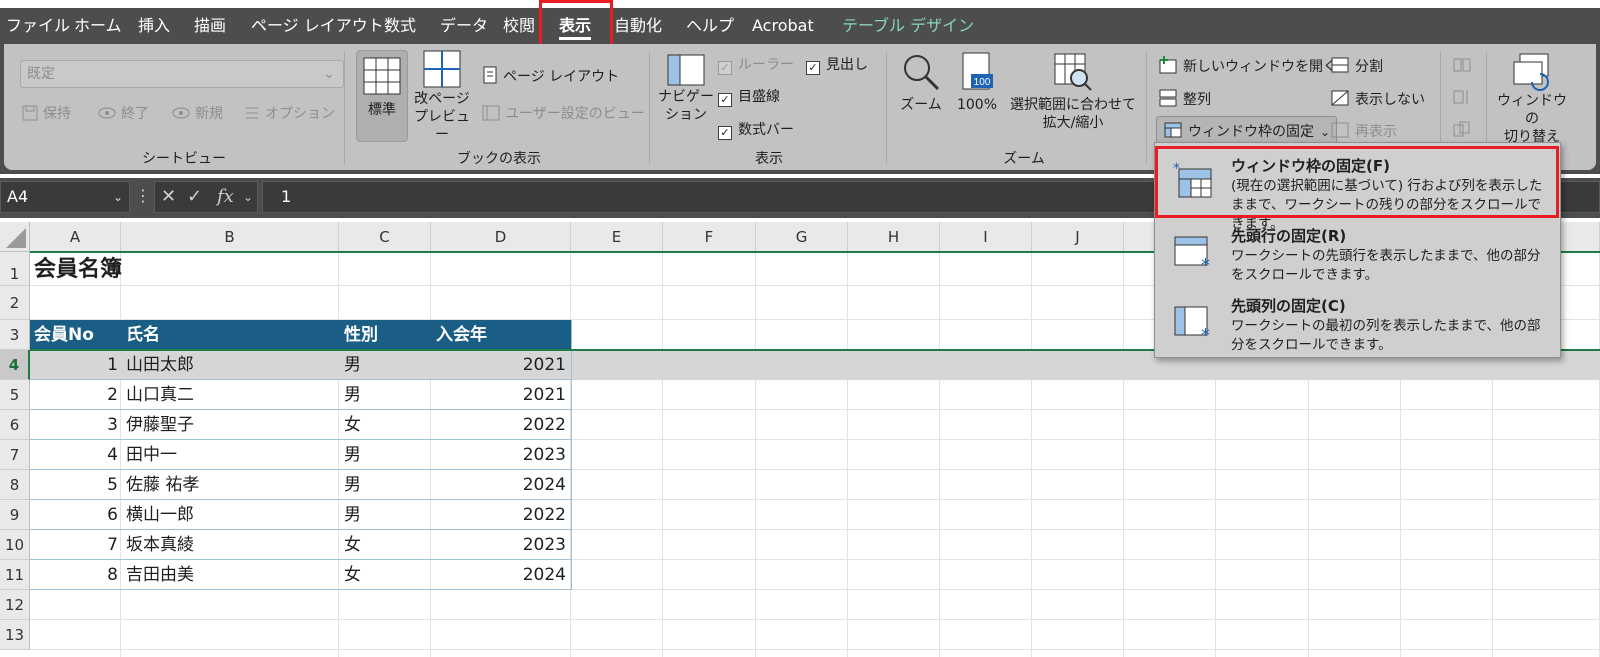  What do you see at coordinates (231, 365) in the screenshot?
I see `cell-name: 山田太郎` at bounding box center [231, 365].